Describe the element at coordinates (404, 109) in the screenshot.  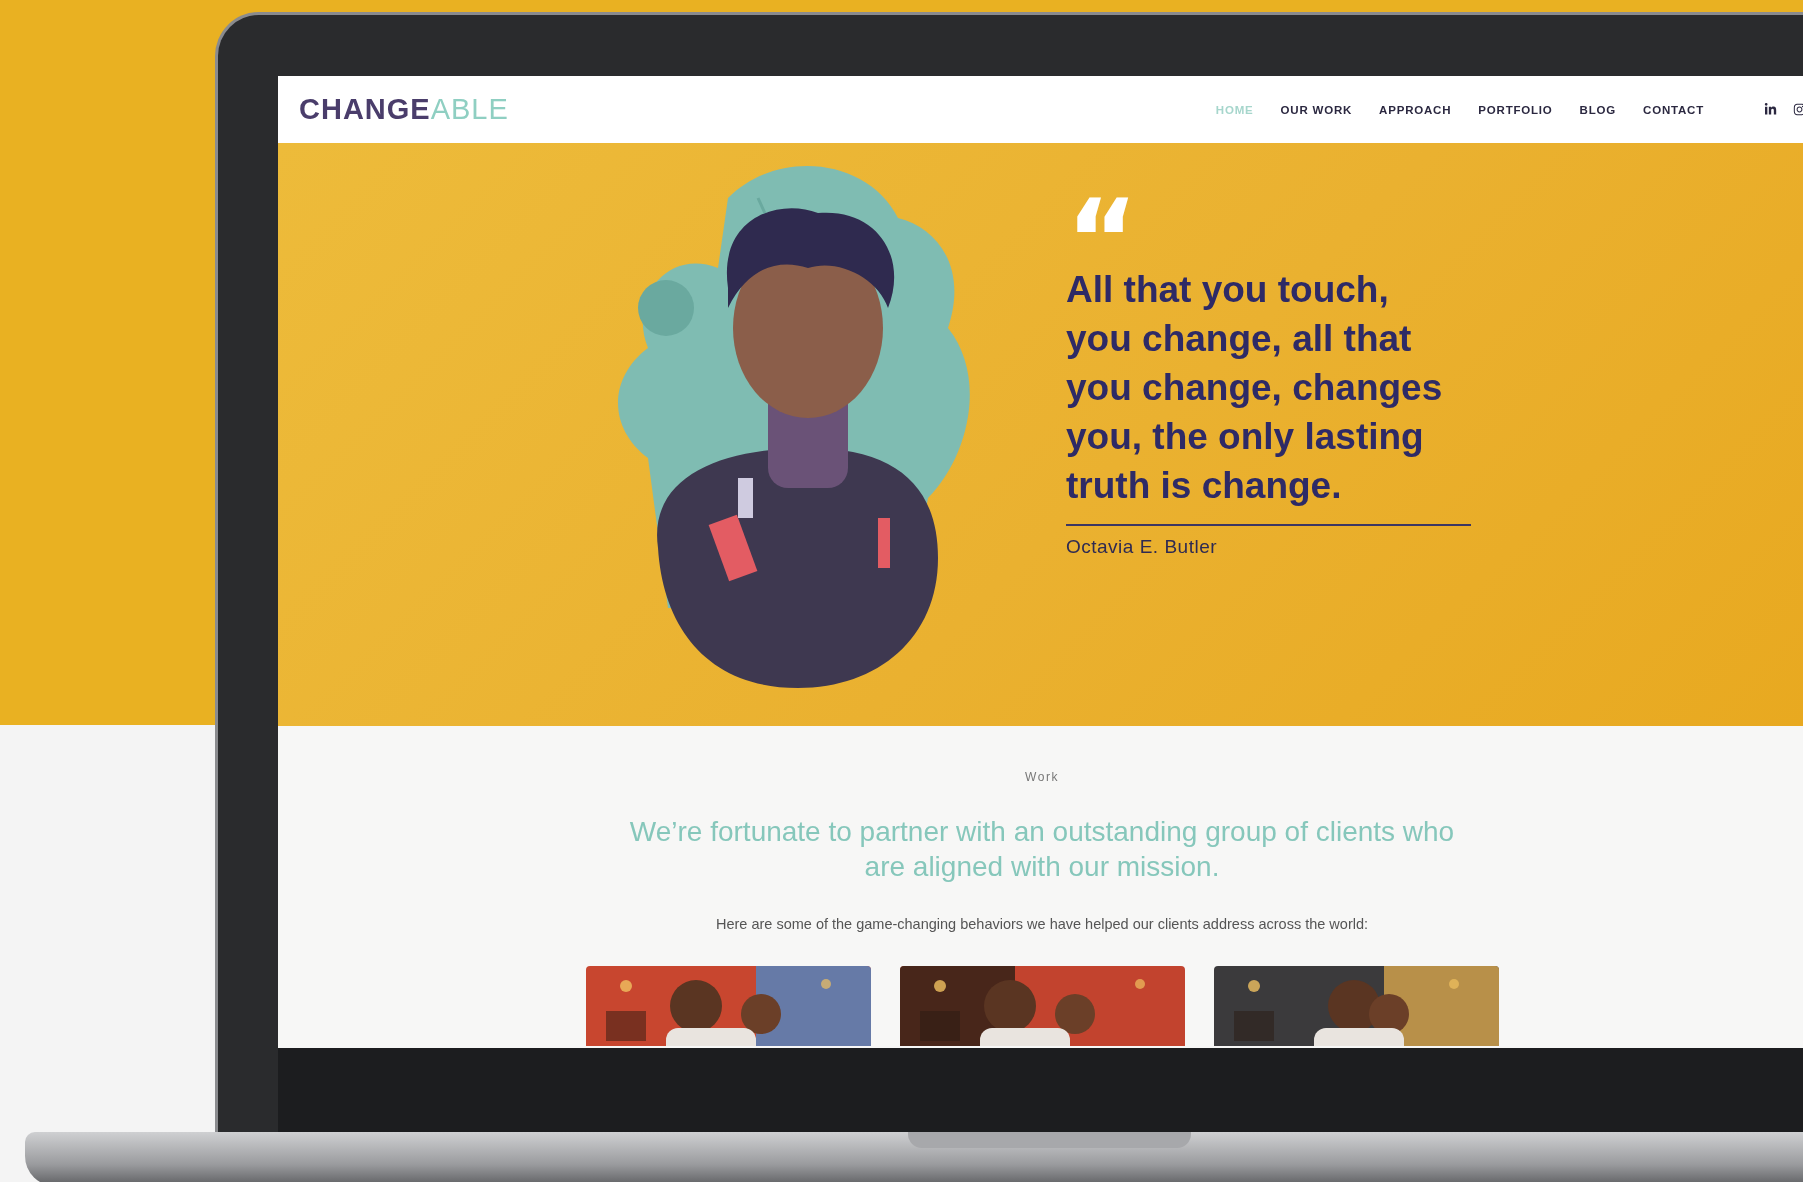
I see `logo: CHANGEABLE` at that location.